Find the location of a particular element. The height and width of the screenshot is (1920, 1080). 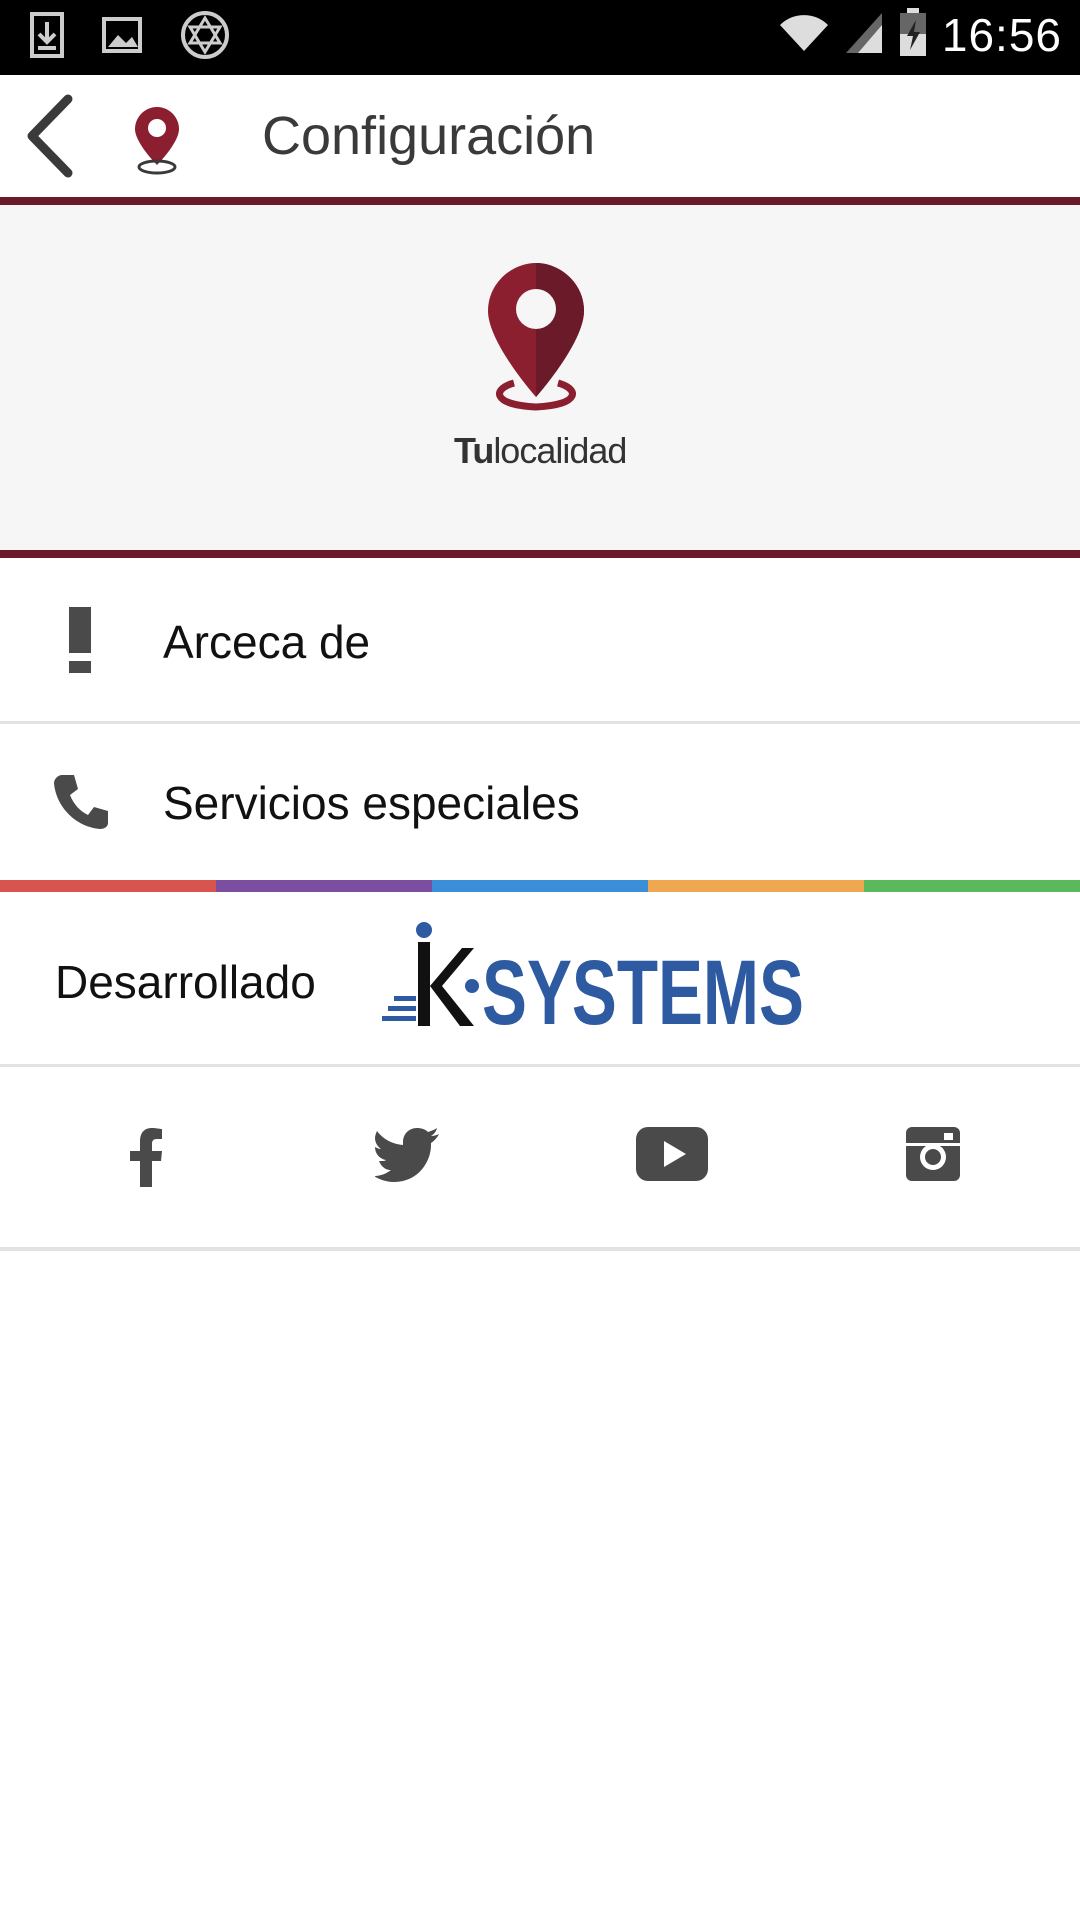

clock: 16:56 is located at coordinates (1001, 35).